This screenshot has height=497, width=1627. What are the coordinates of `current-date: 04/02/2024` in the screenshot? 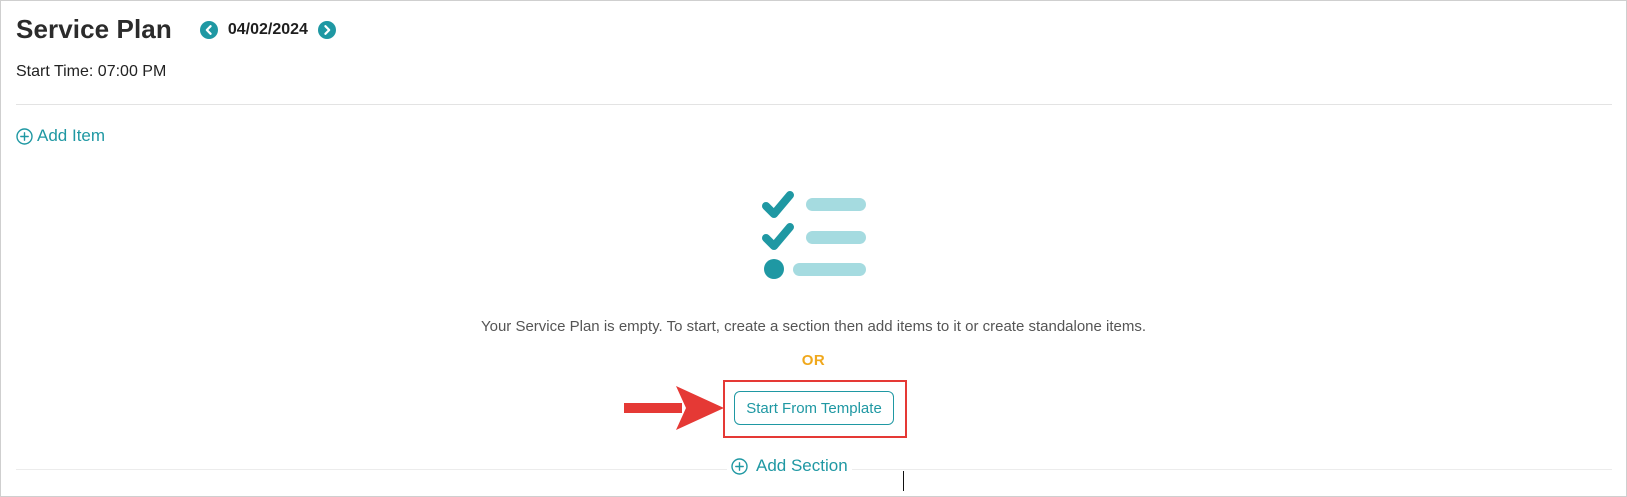 It's located at (267, 29).